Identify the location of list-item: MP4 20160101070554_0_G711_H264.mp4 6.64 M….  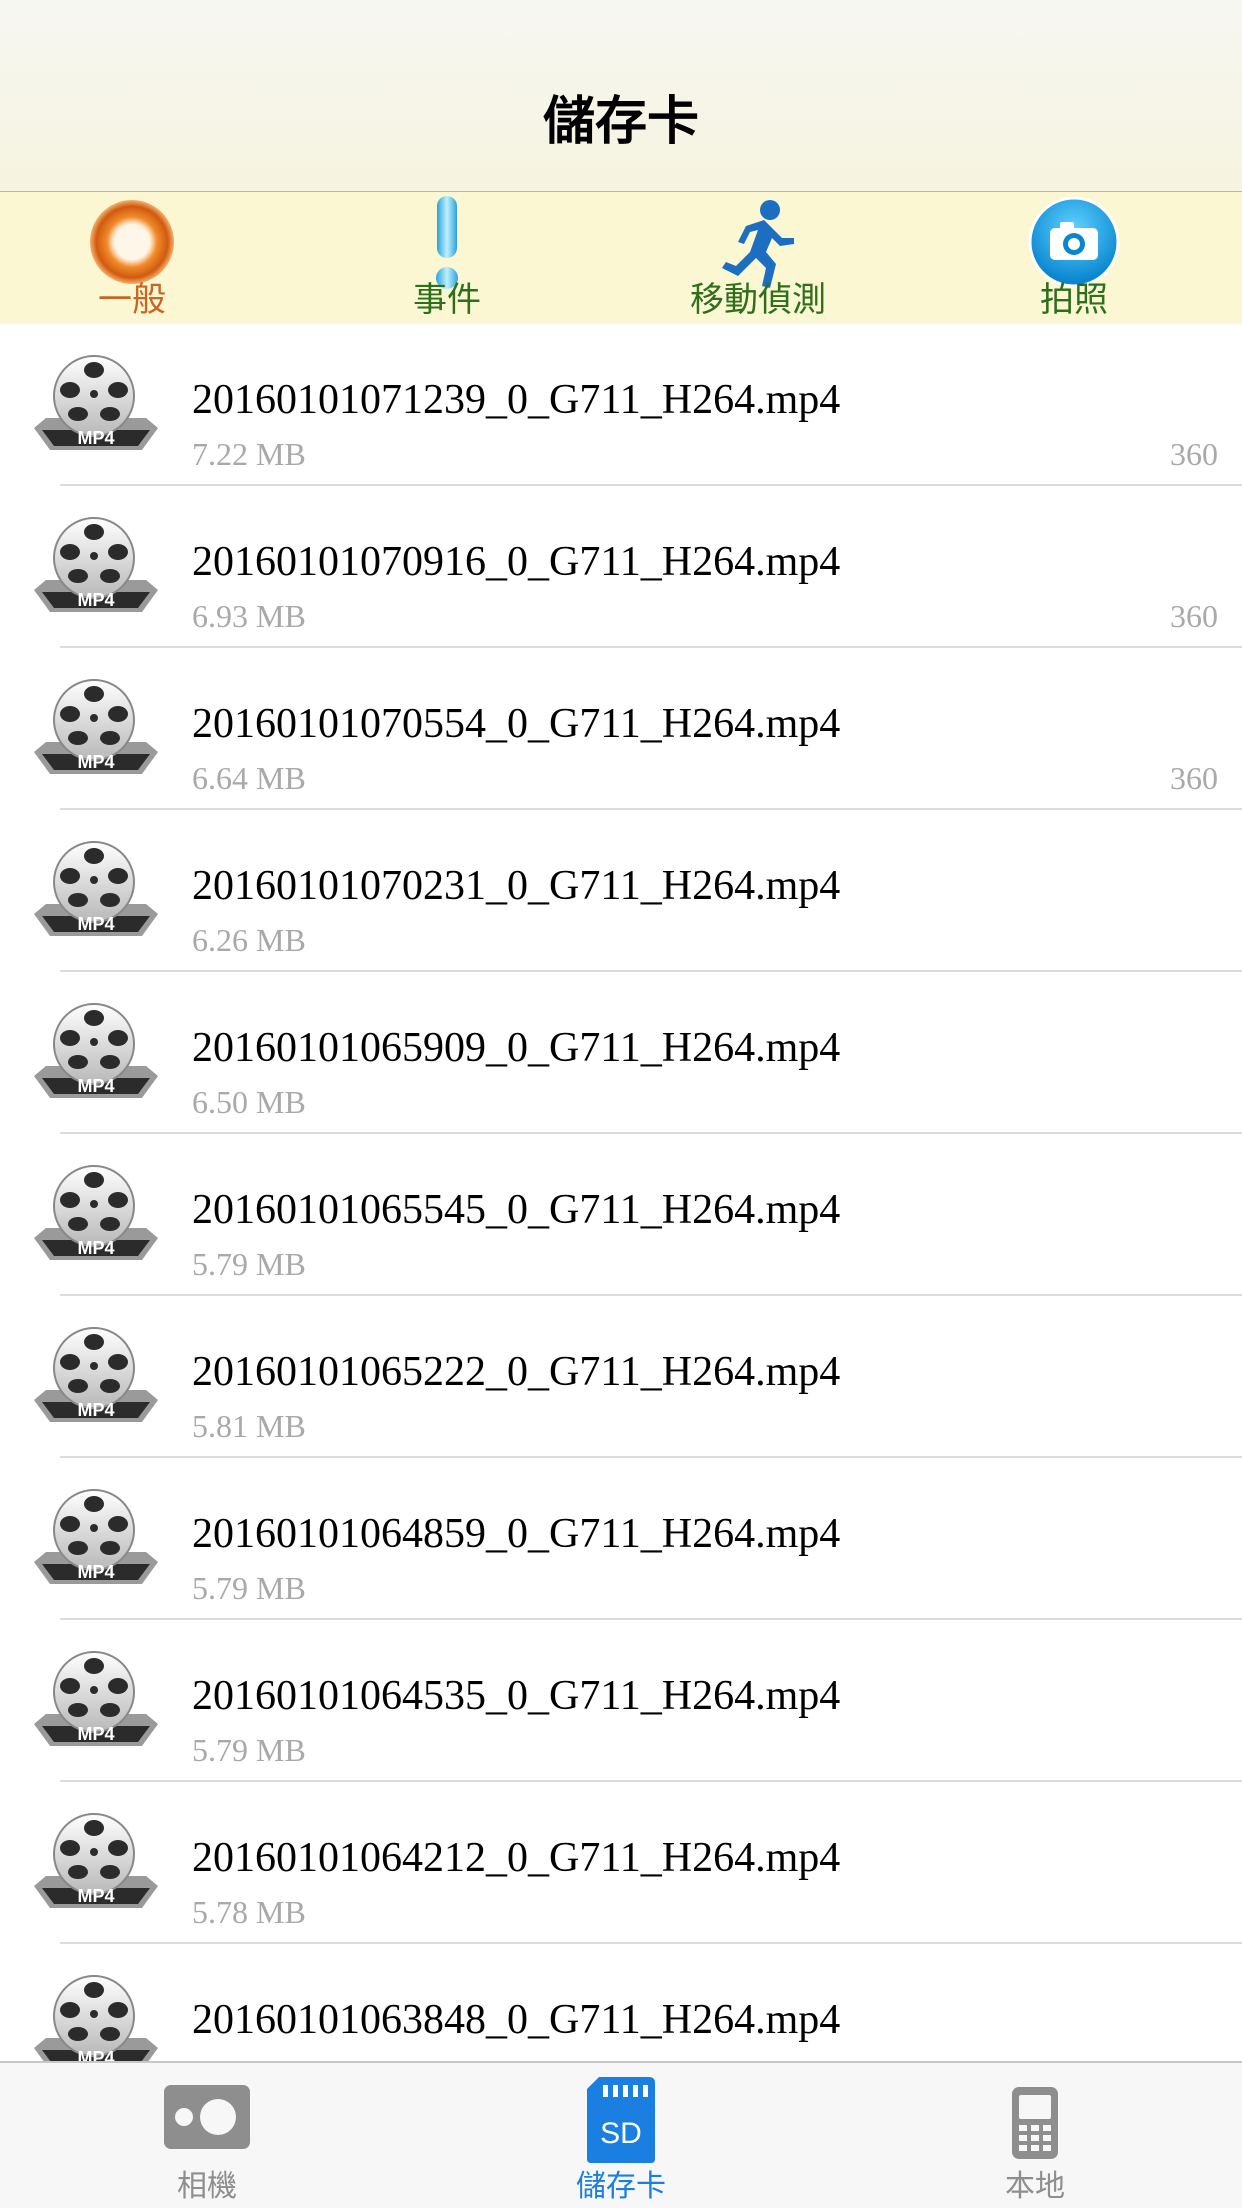
(621, 729).